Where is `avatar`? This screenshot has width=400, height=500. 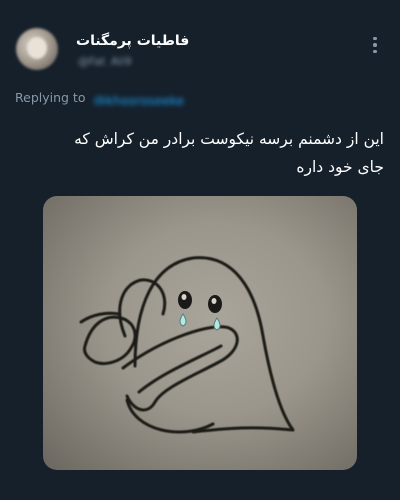 avatar is located at coordinates (37, 49).